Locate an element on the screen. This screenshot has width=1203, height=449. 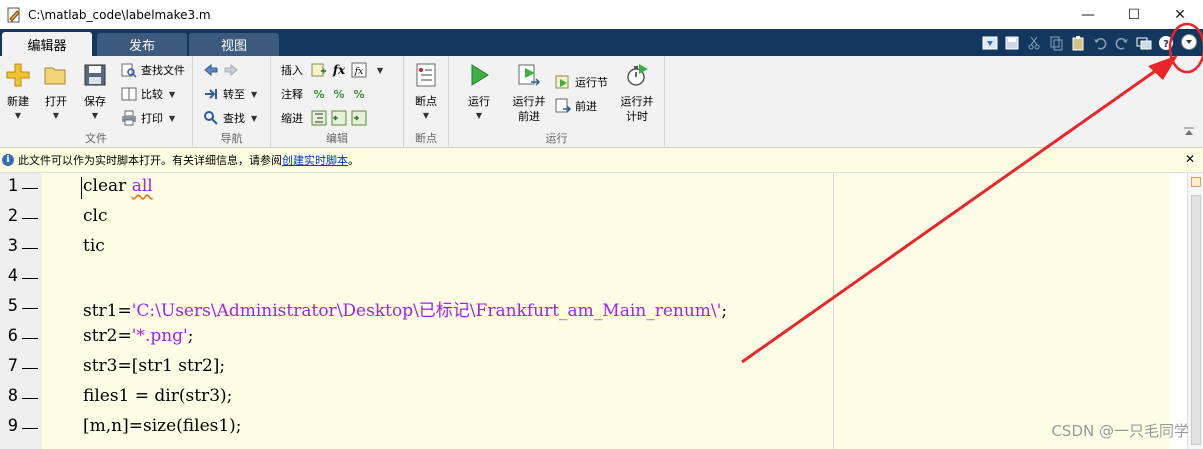
collapse-ribbon-icon is located at coordinates (1189, 132).